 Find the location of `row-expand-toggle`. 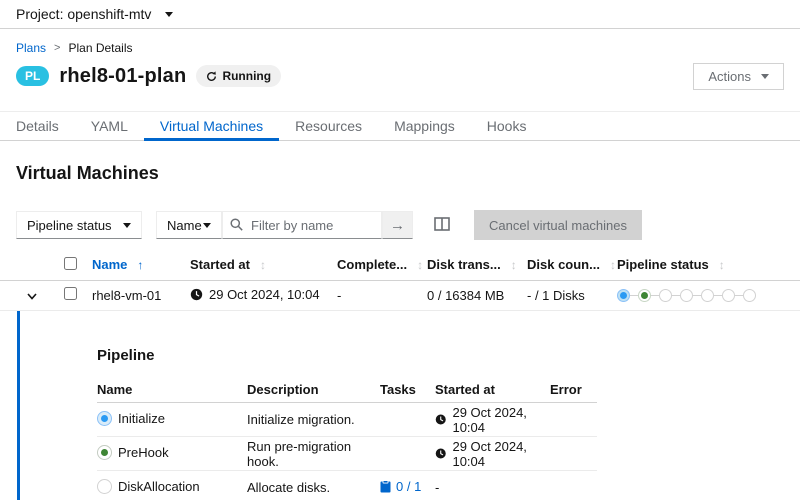

row-expand-toggle is located at coordinates (32, 295).